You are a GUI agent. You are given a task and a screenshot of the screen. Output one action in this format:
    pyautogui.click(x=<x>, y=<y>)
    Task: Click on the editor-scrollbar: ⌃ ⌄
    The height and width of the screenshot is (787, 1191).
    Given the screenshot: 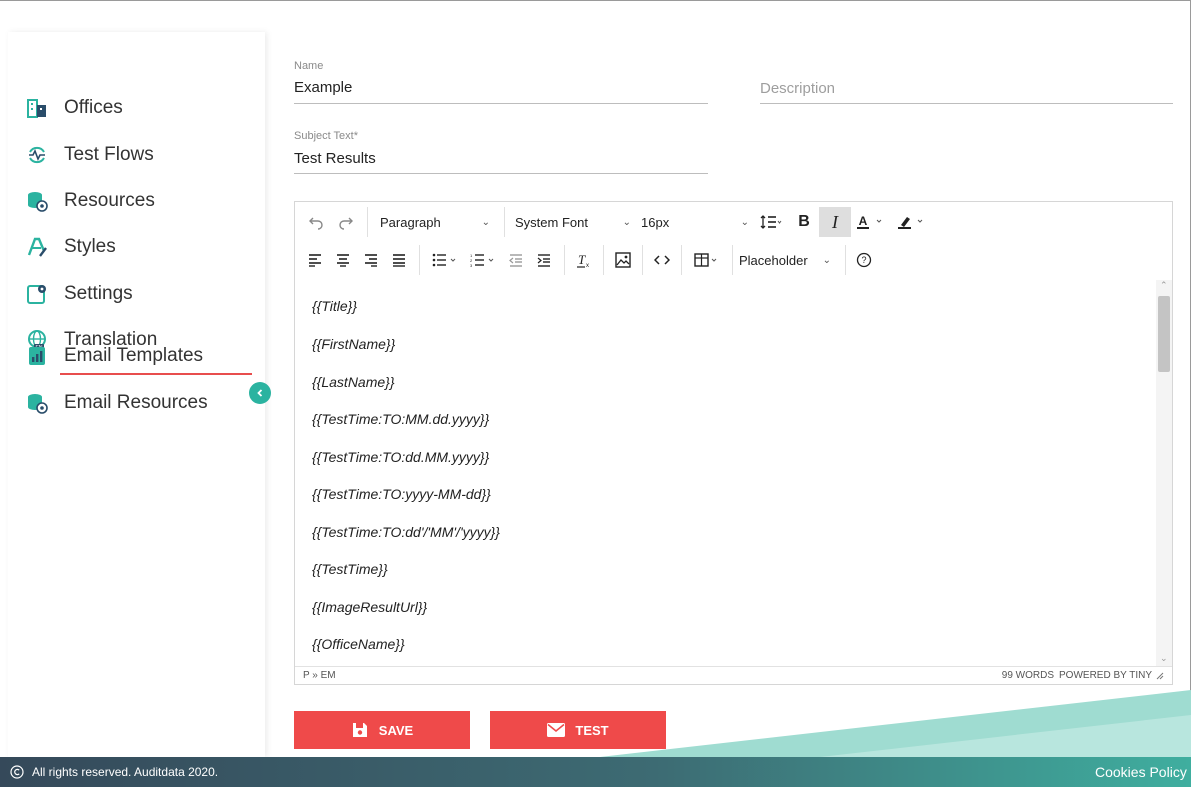 What is the action you would take?
    pyautogui.click(x=1164, y=473)
    